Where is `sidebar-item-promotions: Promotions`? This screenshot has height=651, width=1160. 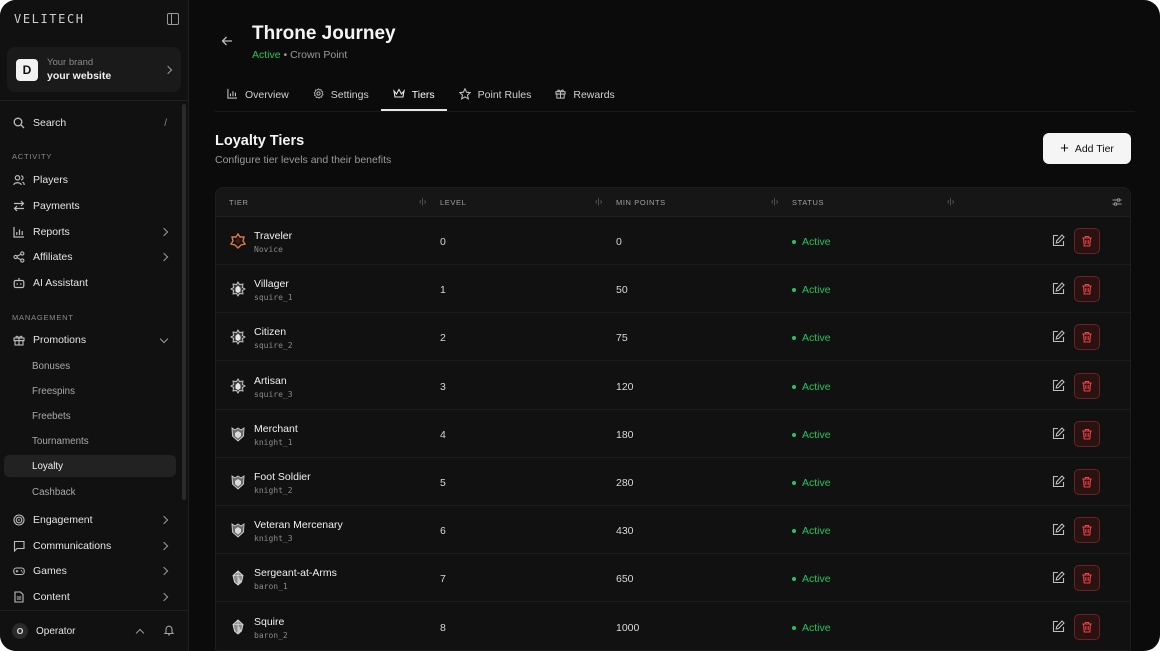 sidebar-item-promotions: Promotions is located at coordinates (90, 340).